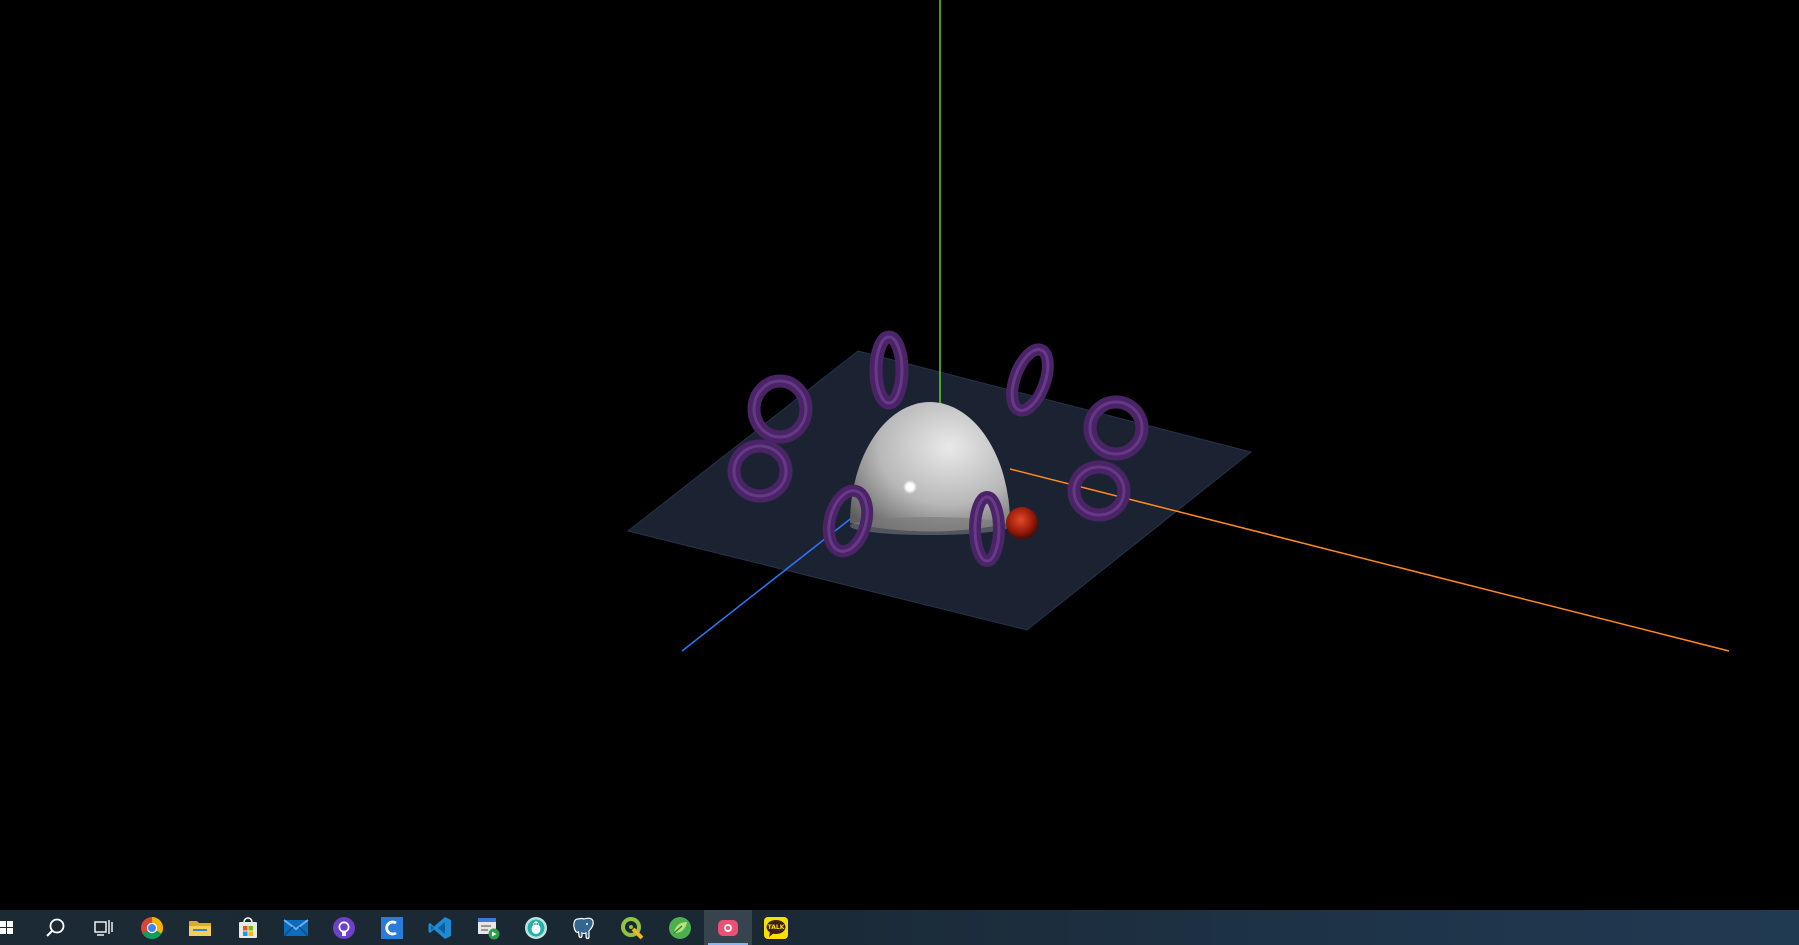  I want to click on file-explorer-icon, so click(200, 928).